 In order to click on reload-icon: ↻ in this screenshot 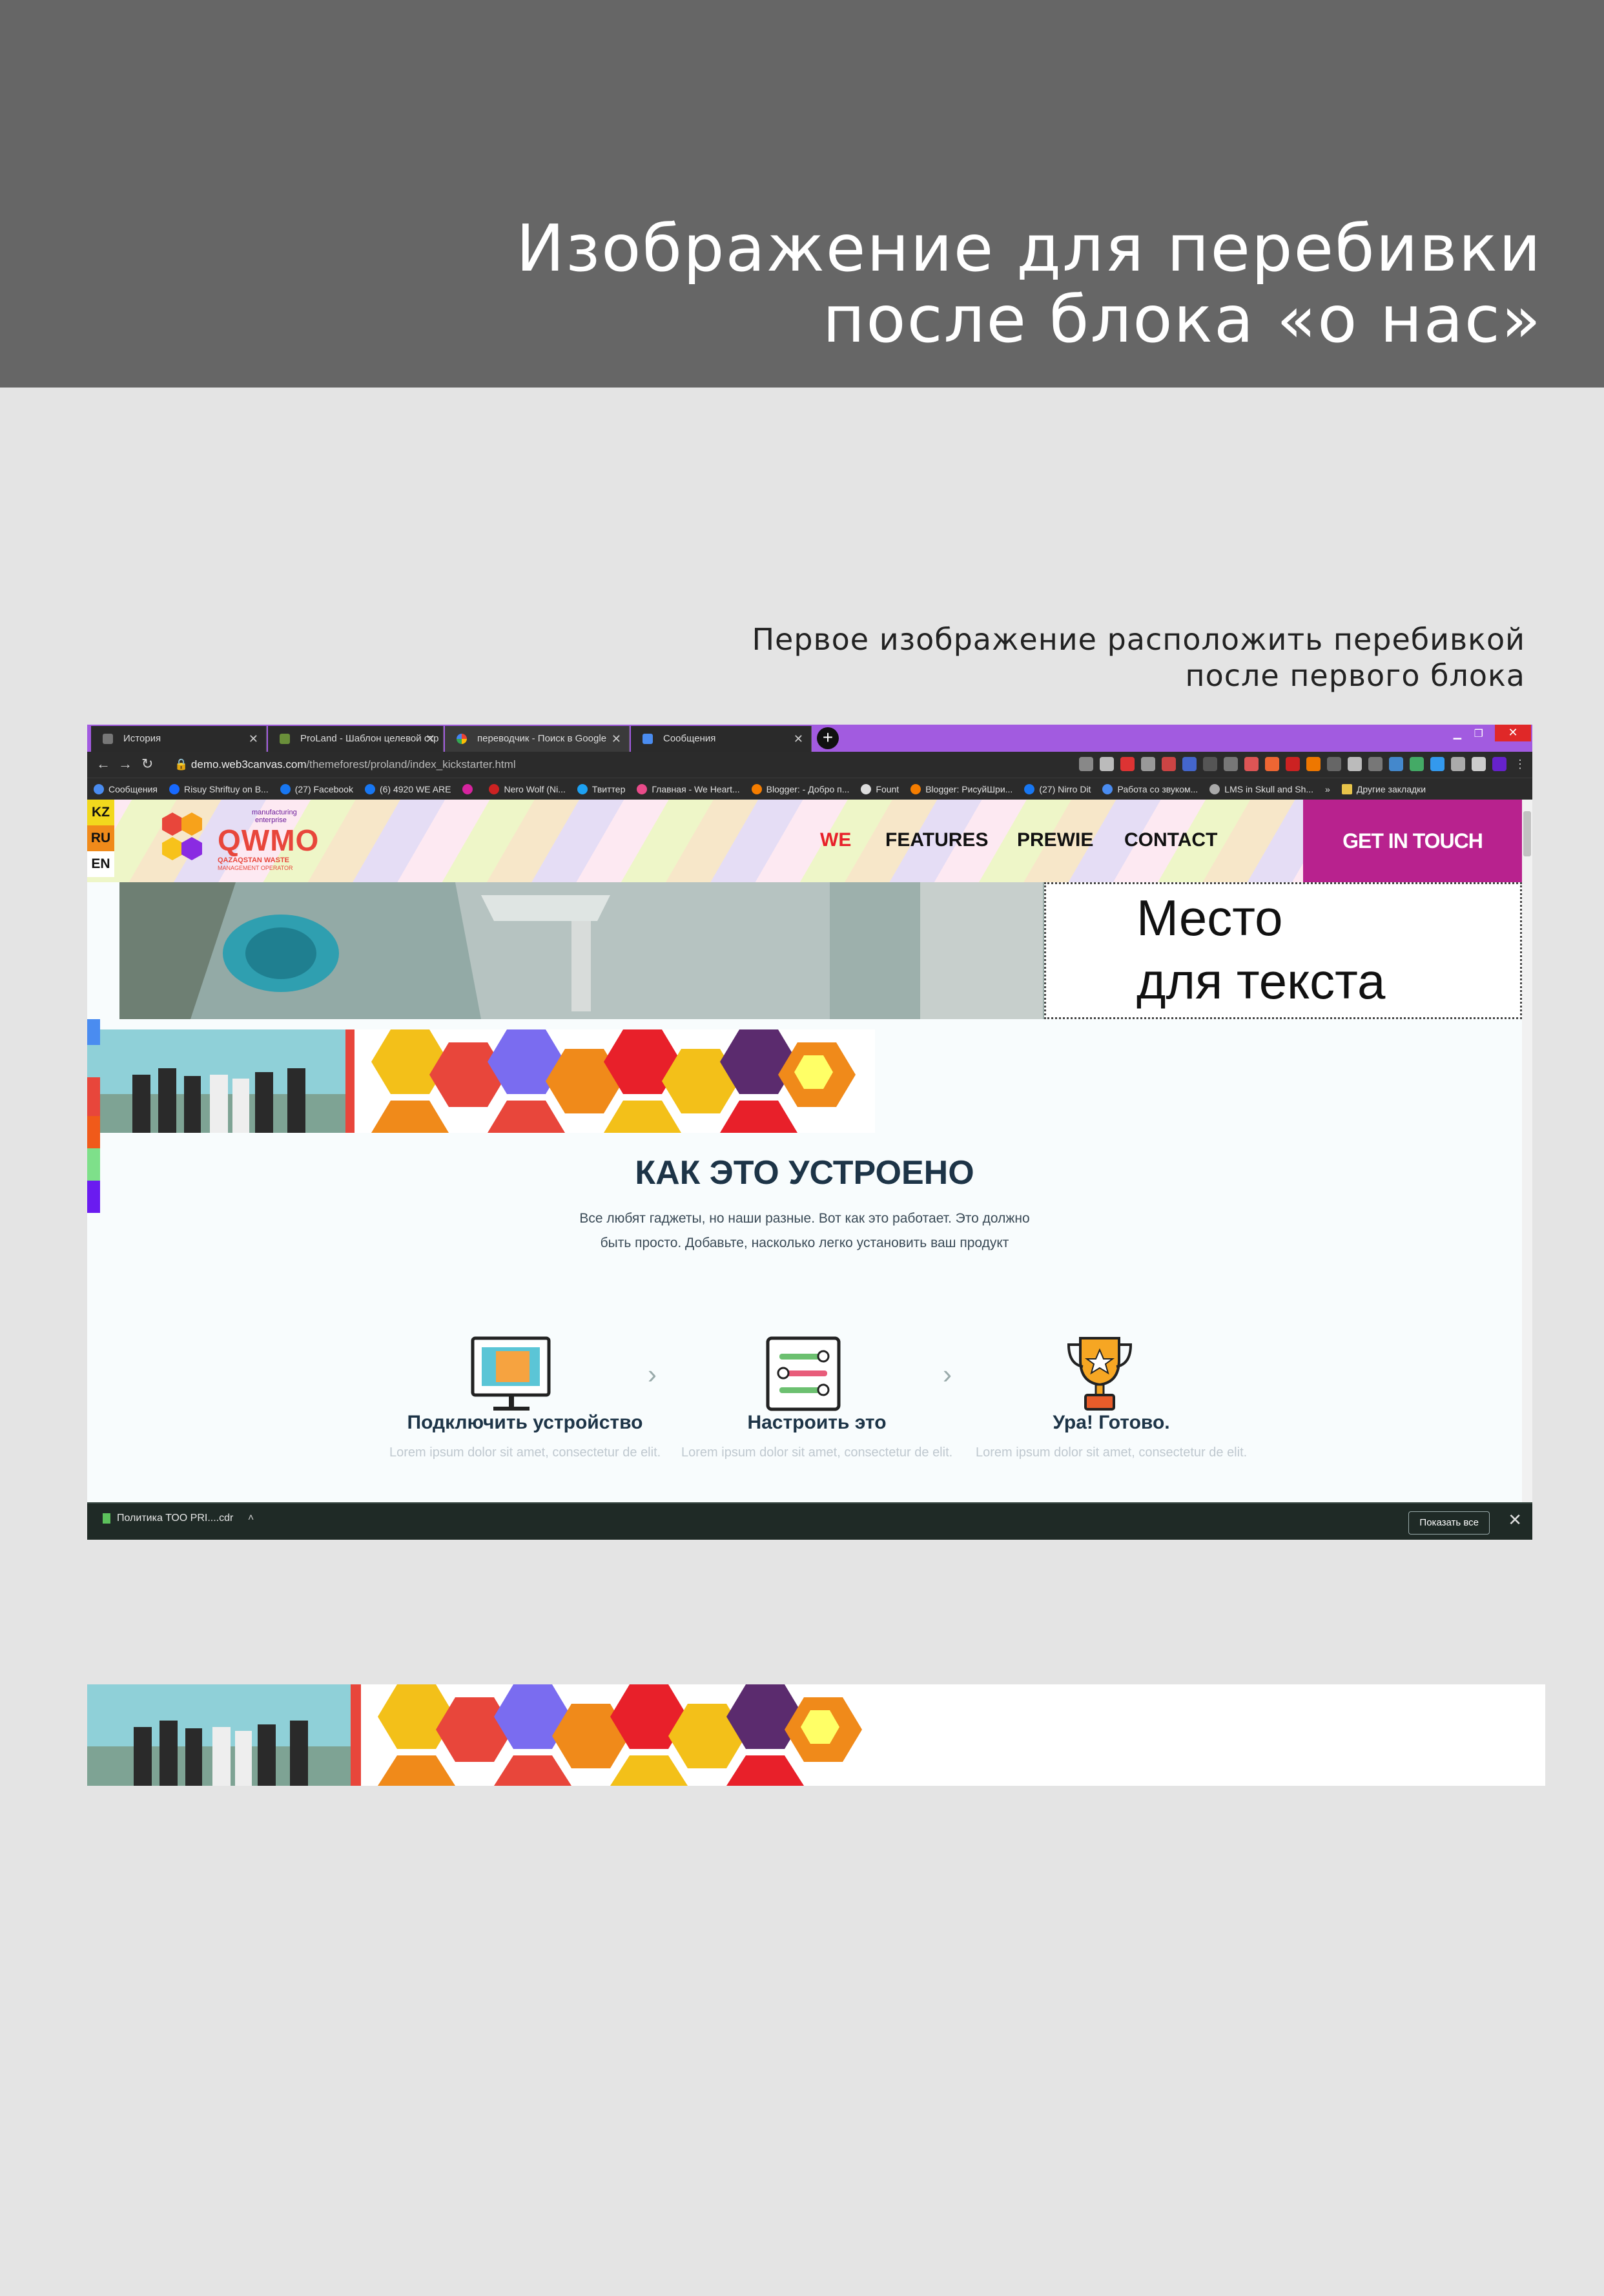, I will do `click(147, 764)`.